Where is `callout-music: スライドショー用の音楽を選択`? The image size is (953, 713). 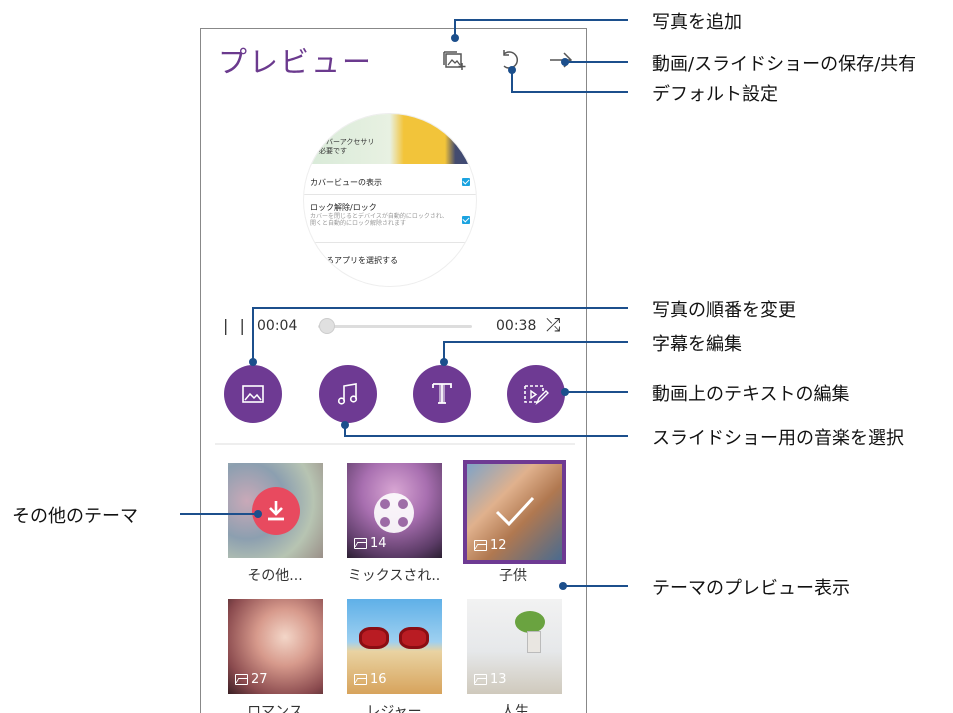
callout-music: スライドショー用の音楽を選択 is located at coordinates (778, 438).